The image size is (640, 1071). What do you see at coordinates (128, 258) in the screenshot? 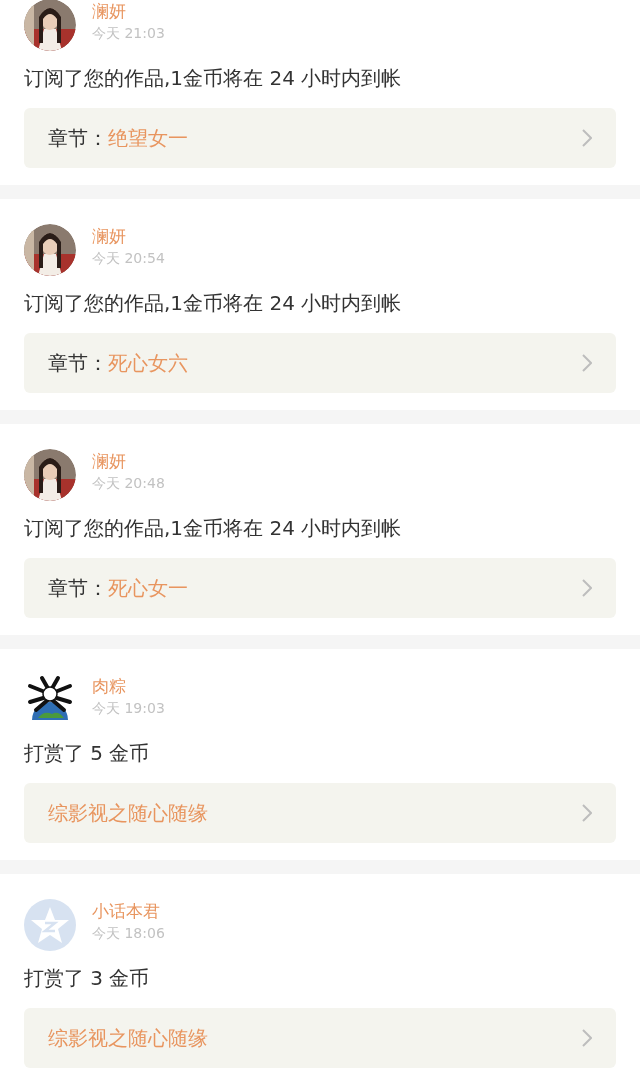
I see `timestamp: 今天 20:54` at bounding box center [128, 258].